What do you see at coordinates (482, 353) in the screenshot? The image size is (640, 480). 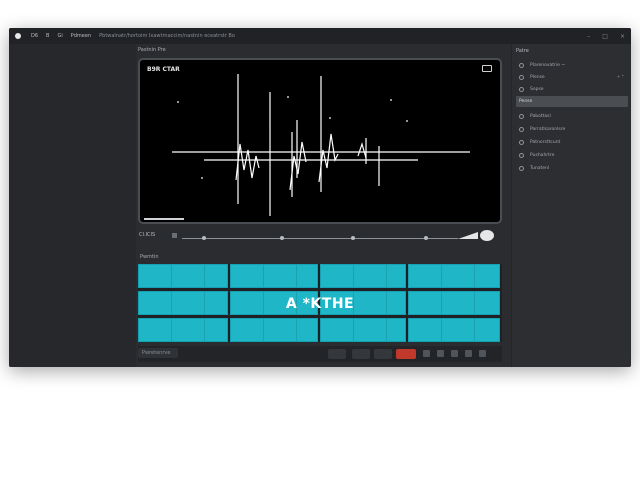 I see `settings-icon` at bounding box center [482, 353].